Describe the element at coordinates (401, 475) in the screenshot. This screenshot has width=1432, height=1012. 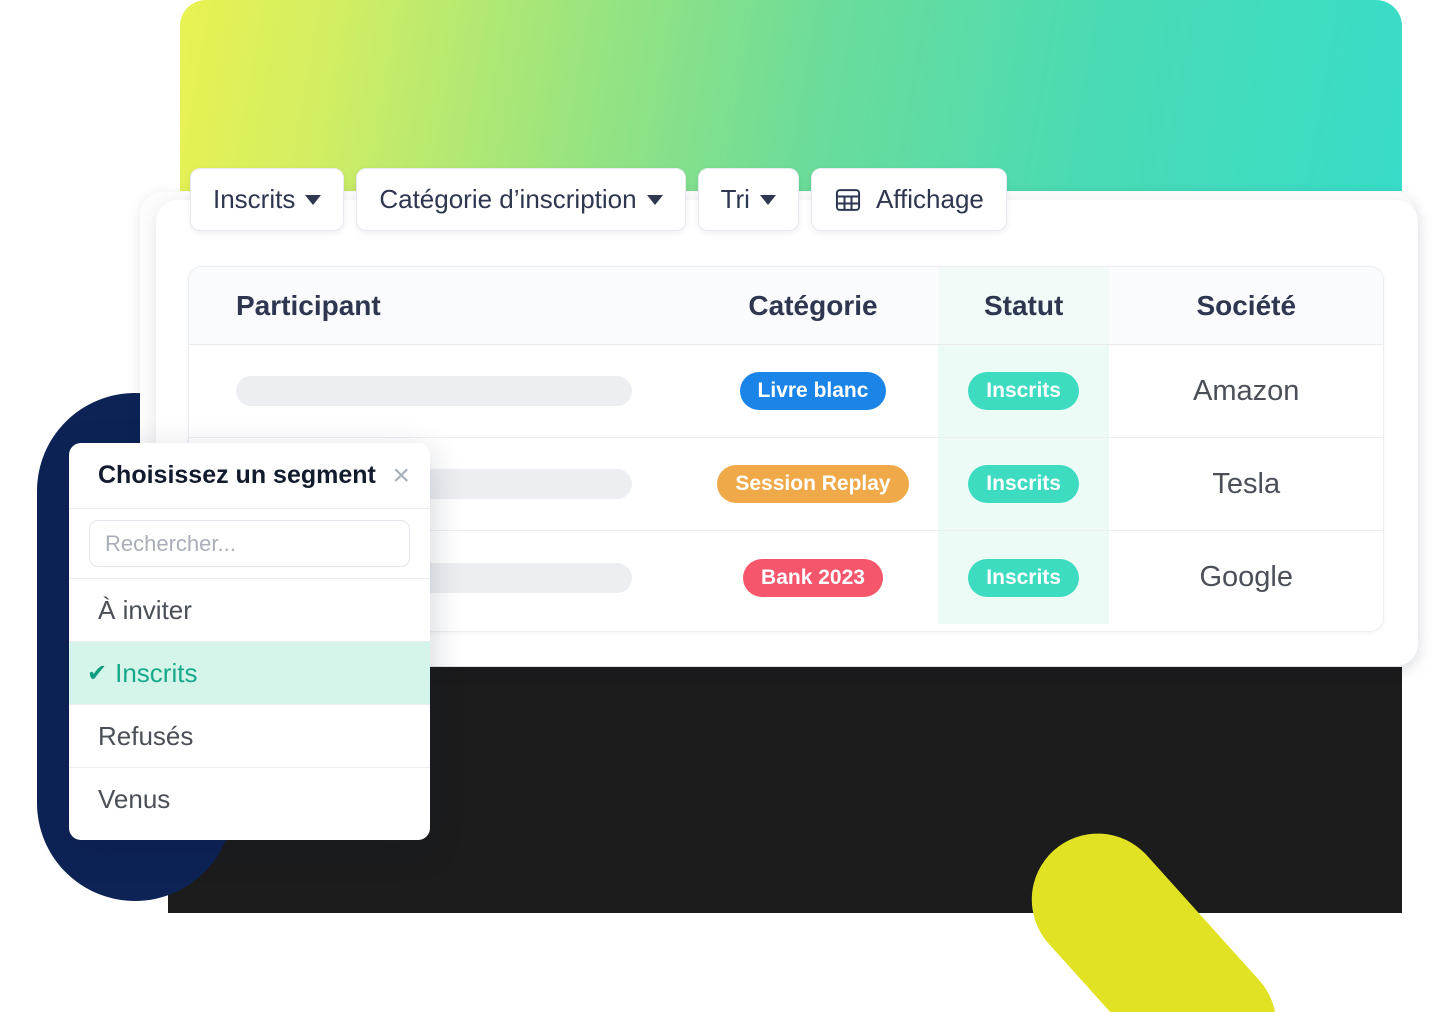
I see `close-icon: ×` at that location.